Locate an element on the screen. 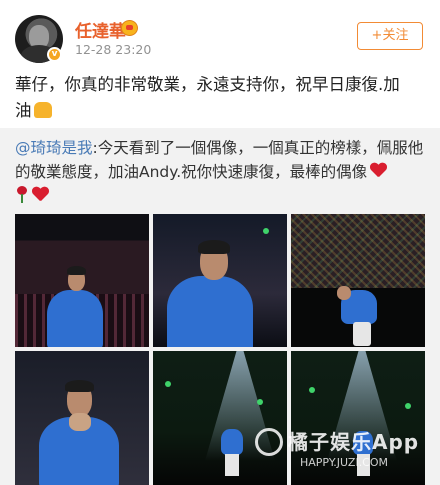 This screenshot has height=485, width=440. photo-3-white-pants is located at coordinates (362, 334).